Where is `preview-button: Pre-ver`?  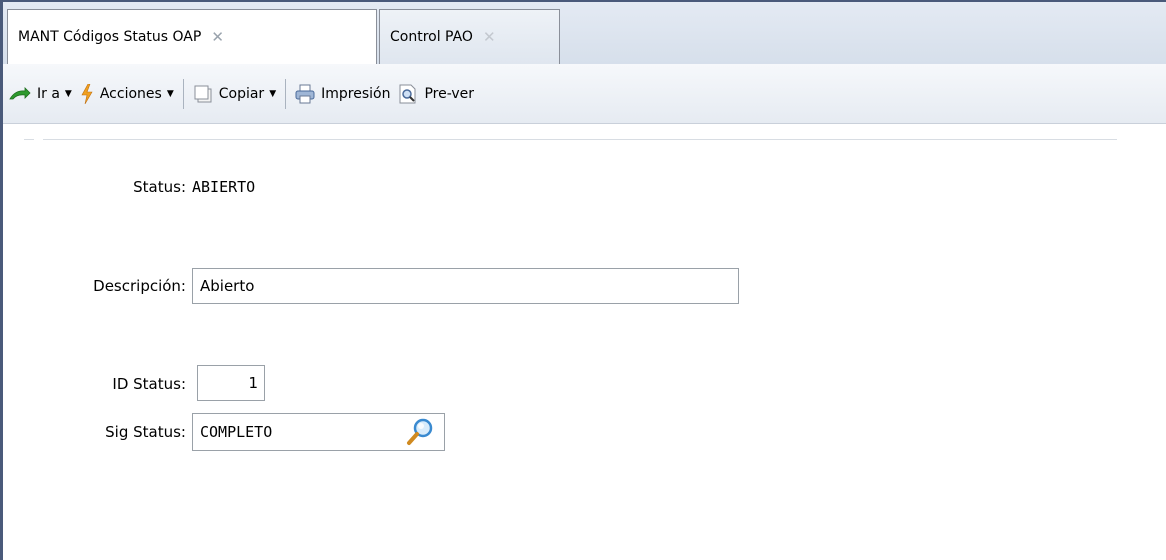
preview-button: Pre-ver is located at coordinates (436, 94).